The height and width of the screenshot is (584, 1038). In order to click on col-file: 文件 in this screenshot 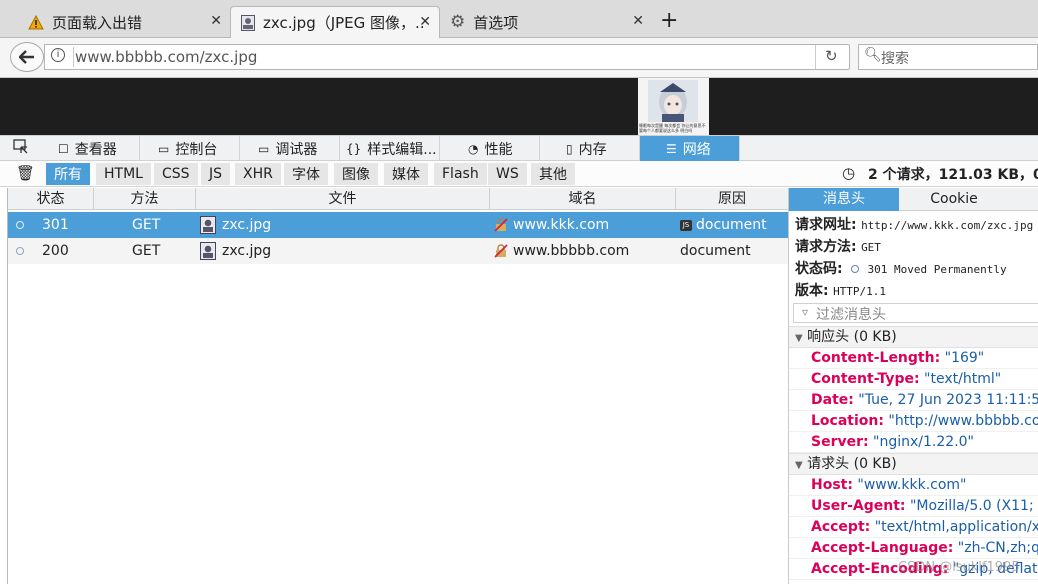, I will do `click(343, 199)`.